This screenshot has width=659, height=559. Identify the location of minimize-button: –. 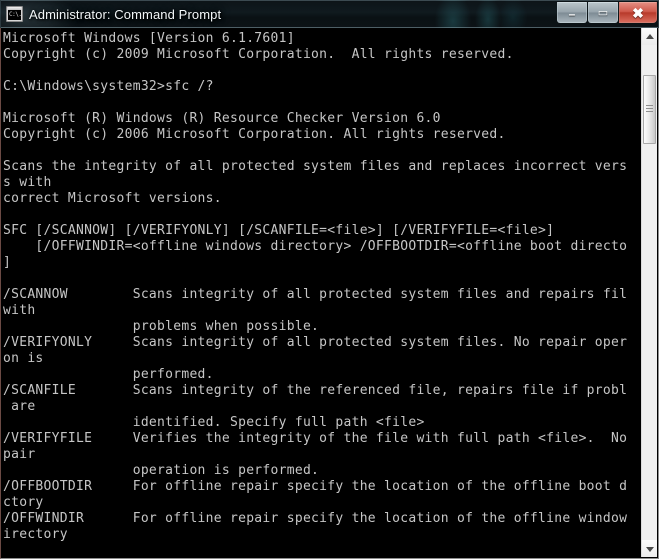
(572, 12).